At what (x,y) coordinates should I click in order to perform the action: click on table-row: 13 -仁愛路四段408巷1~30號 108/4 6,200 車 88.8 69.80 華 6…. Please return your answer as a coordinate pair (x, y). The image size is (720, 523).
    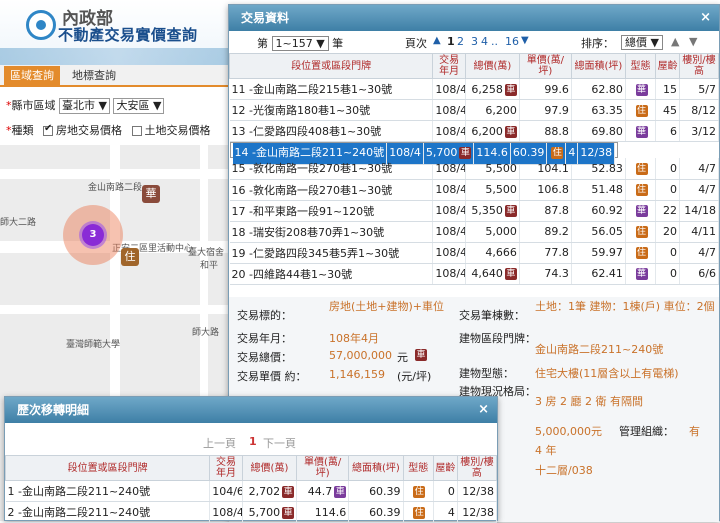
    Looking at the image, I should click on (474, 131).